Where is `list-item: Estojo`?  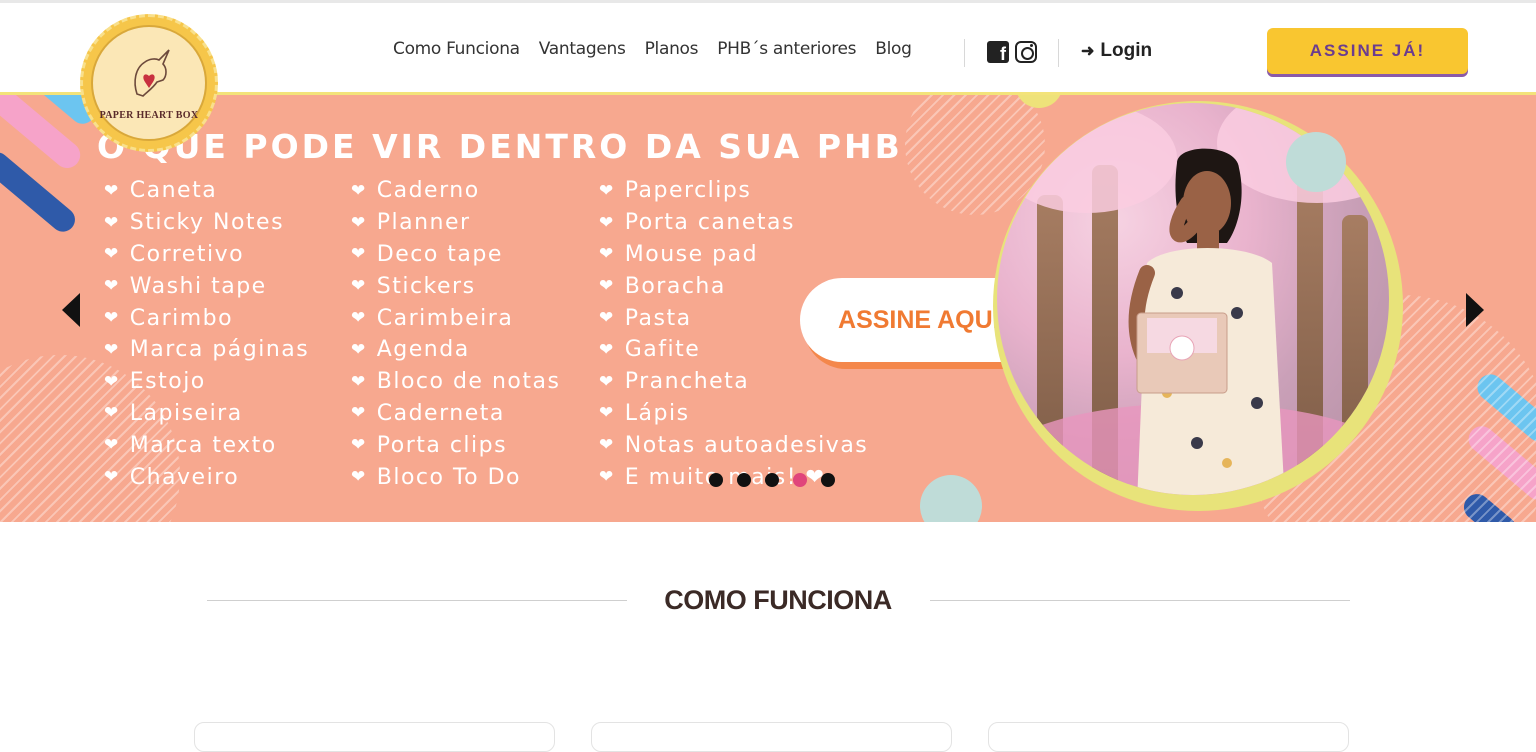
list-item: Estojo is located at coordinates (206, 382).